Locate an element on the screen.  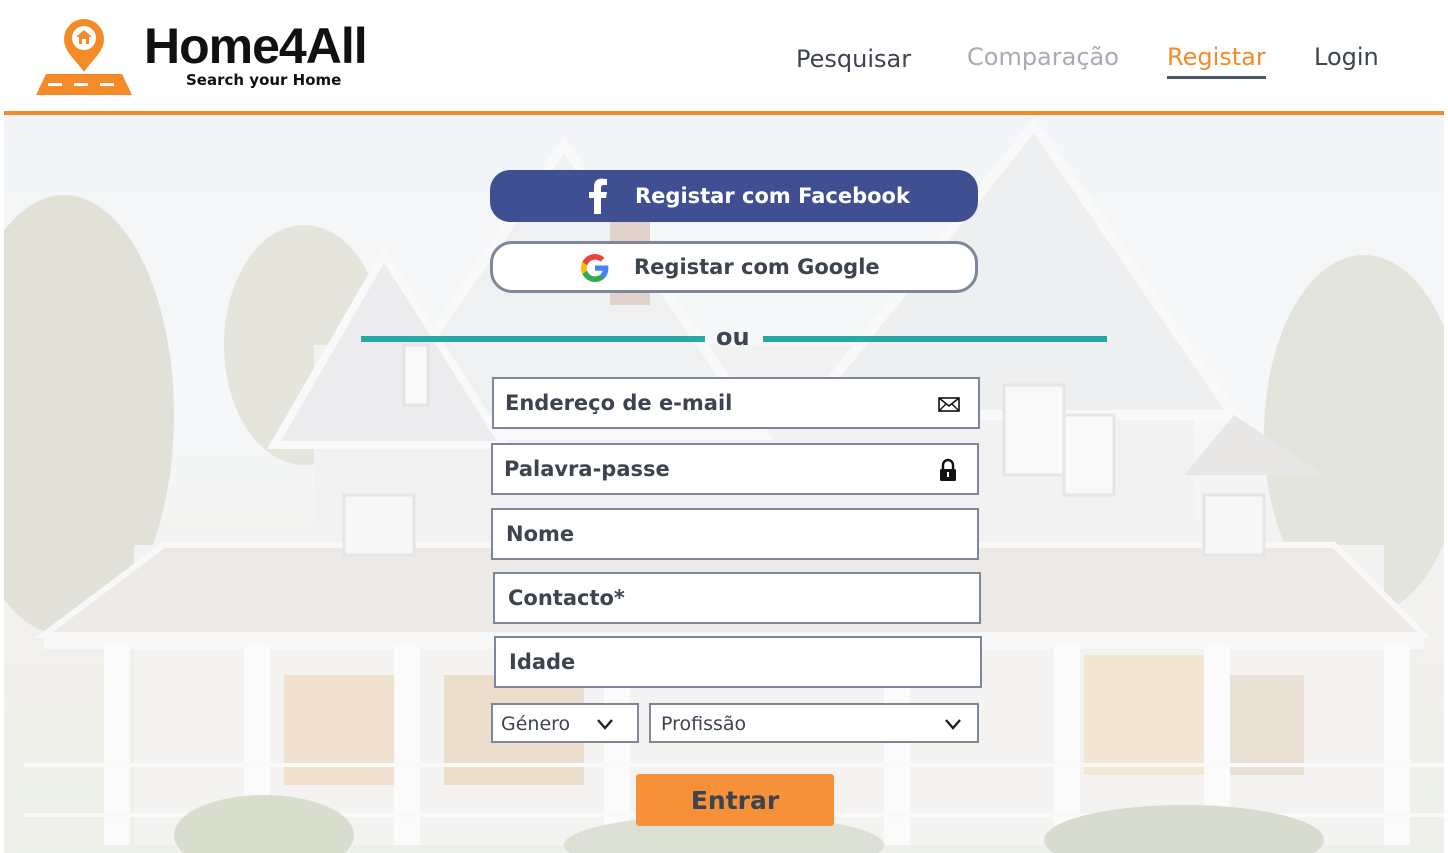
nav-item-pesquisar: Pesquisar is located at coordinates (853, 59).